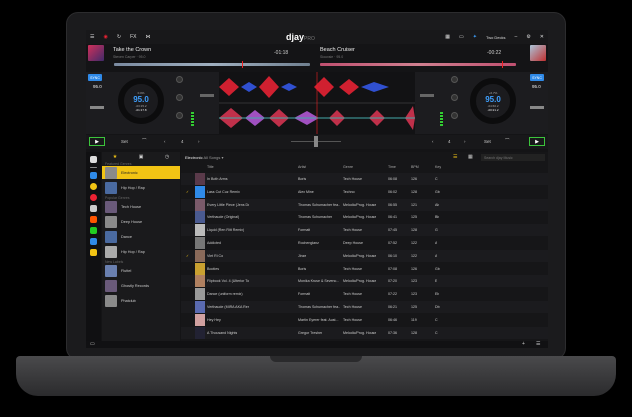 The height and width of the screenshot is (417, 632). What do you see at coordinates (119, 37) in the screenshot?
I see `sync-loop-icon: ↻` at bounding box center [119, 37].